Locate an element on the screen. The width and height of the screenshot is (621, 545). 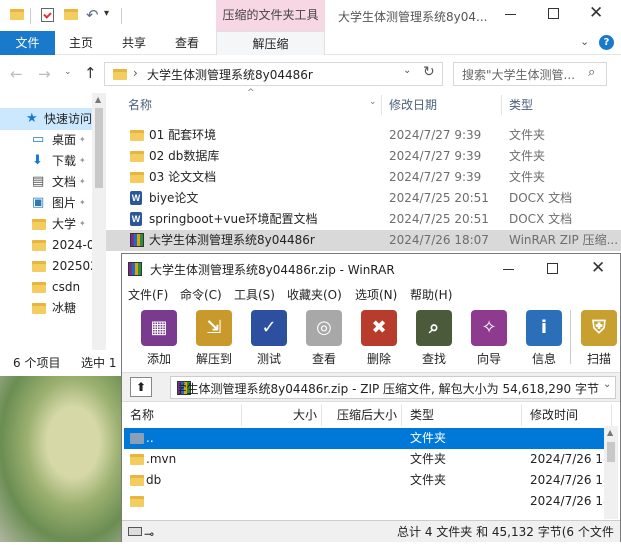
menu-item: 文件(F) is located at coordinates (148, 295).